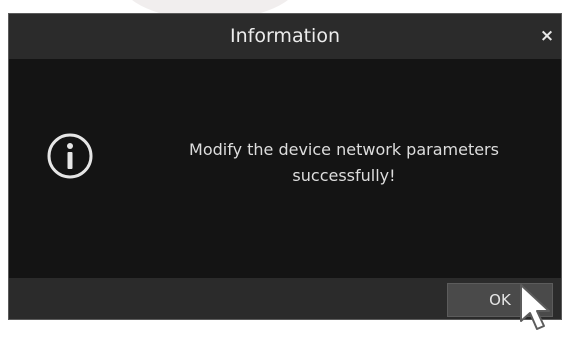 This screenshot has width=562, height=339. I want to click on dialog-titlebar: Information ×, so click(285, 36).